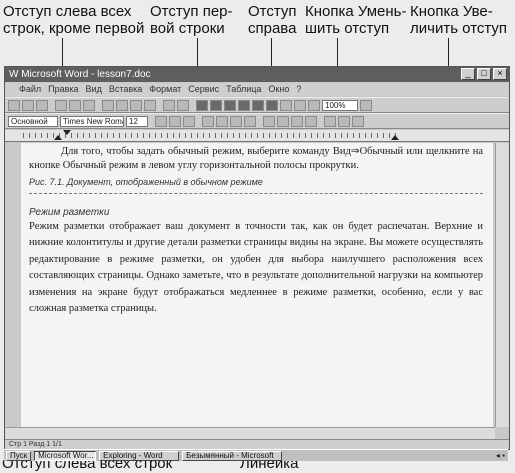  Describe the element at coordinates (75, 105) in the screenshot. I see `print-preview-icon` at that location.